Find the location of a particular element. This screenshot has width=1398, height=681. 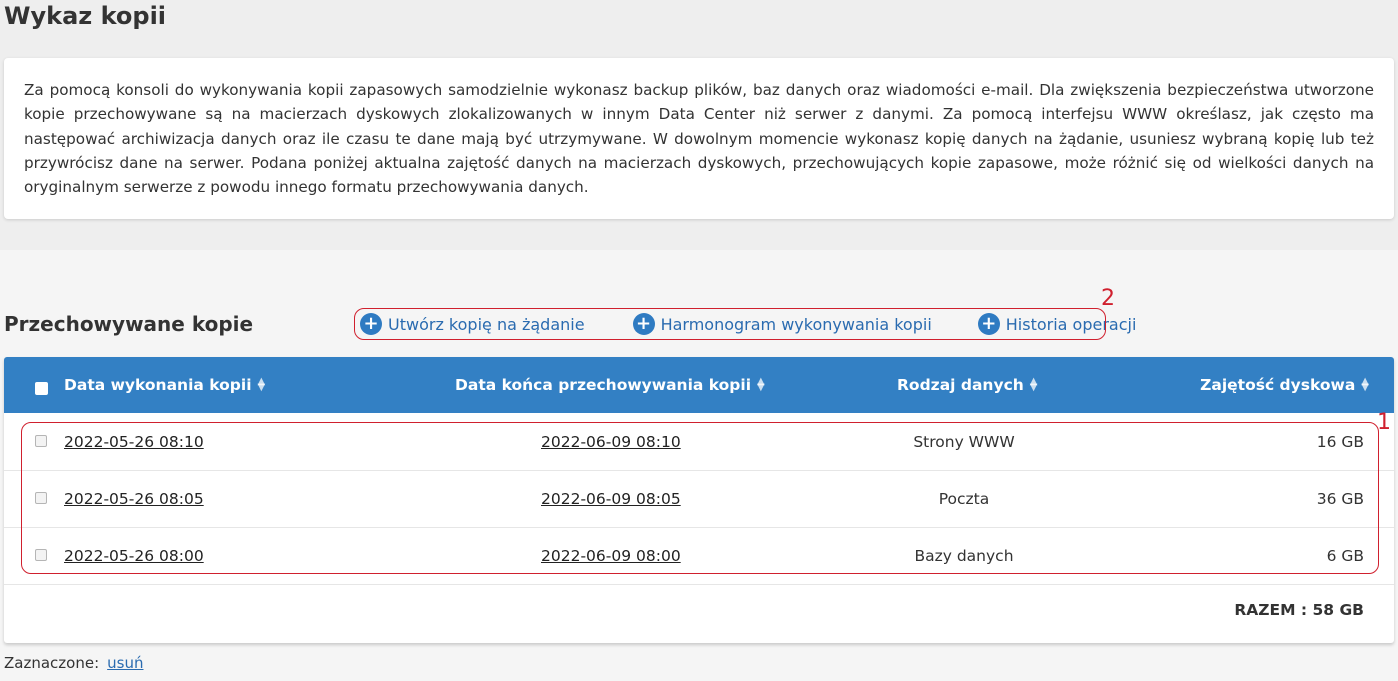

page-title: Wykaz kopii is located at coordinates (85, 16).